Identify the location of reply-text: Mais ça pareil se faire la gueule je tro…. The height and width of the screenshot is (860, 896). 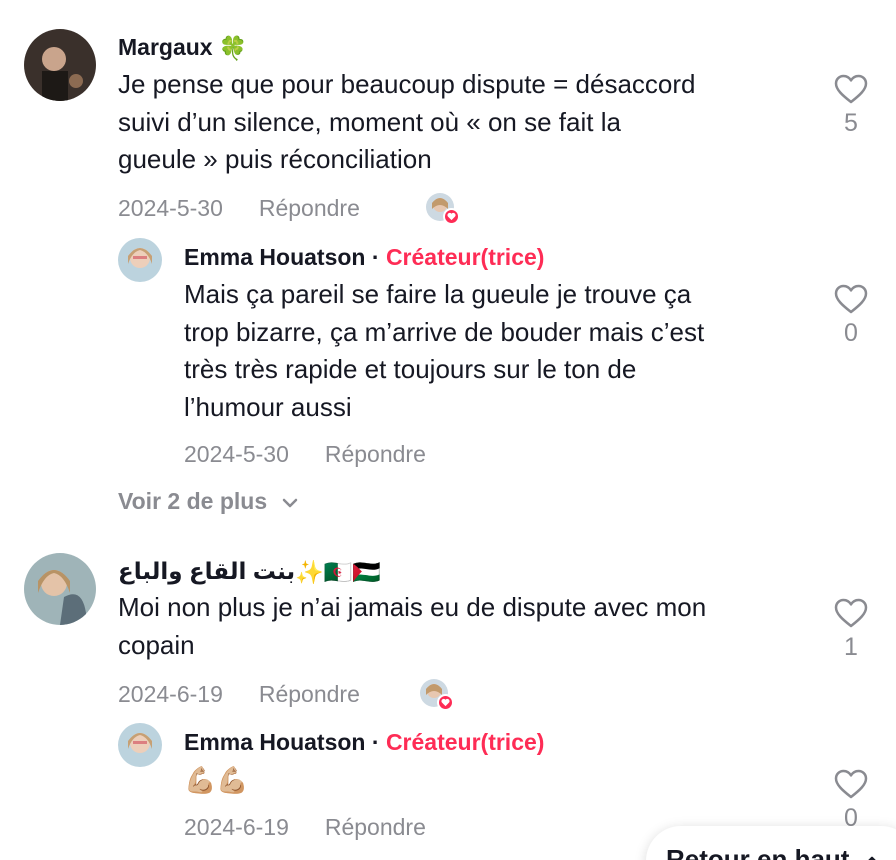
(444, 351).